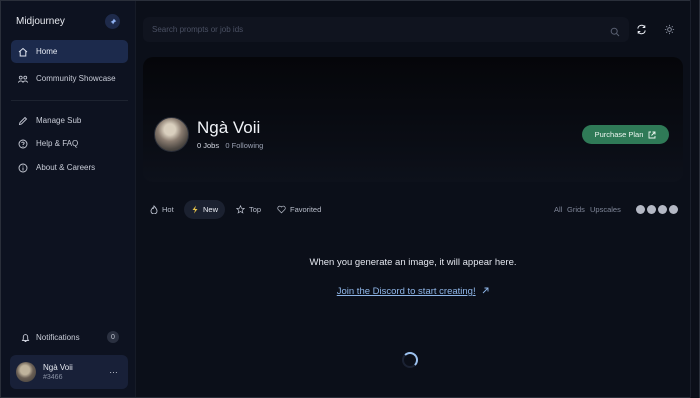 The image size is (700, 398). I want to click on sidebar-item-help-faq: Help & FAQ, so click(69, 143).